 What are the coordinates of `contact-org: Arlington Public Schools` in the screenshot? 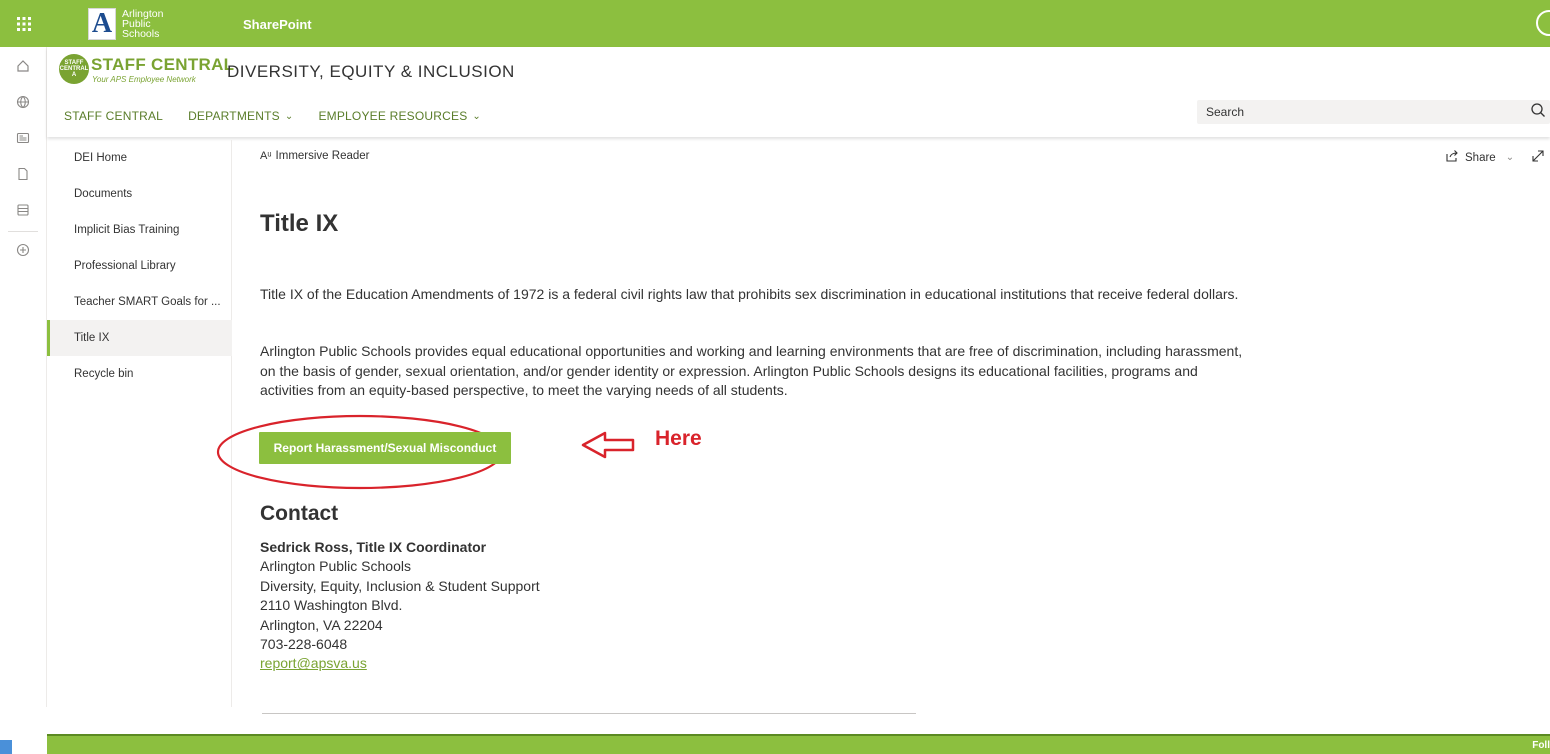 It's located at (335, 566).